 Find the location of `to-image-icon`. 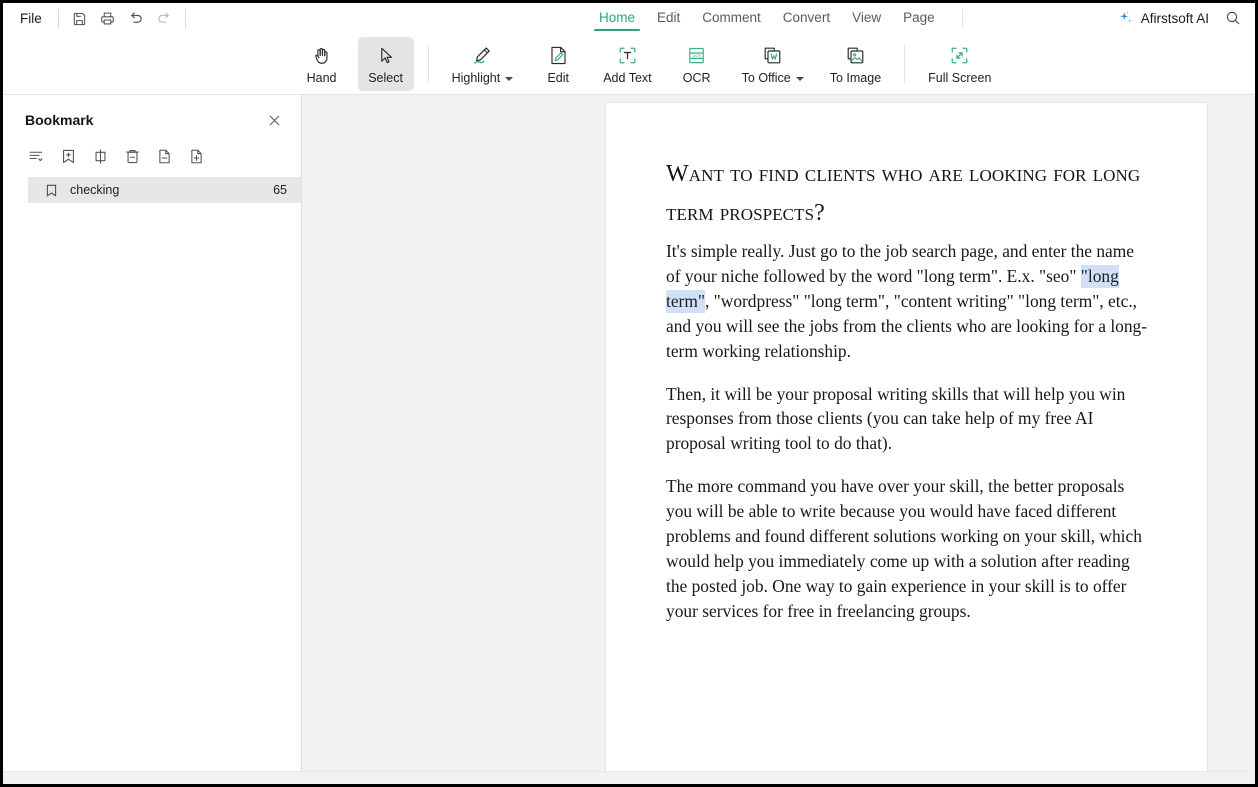

to-image-icon is located at coordinates (855, 56).